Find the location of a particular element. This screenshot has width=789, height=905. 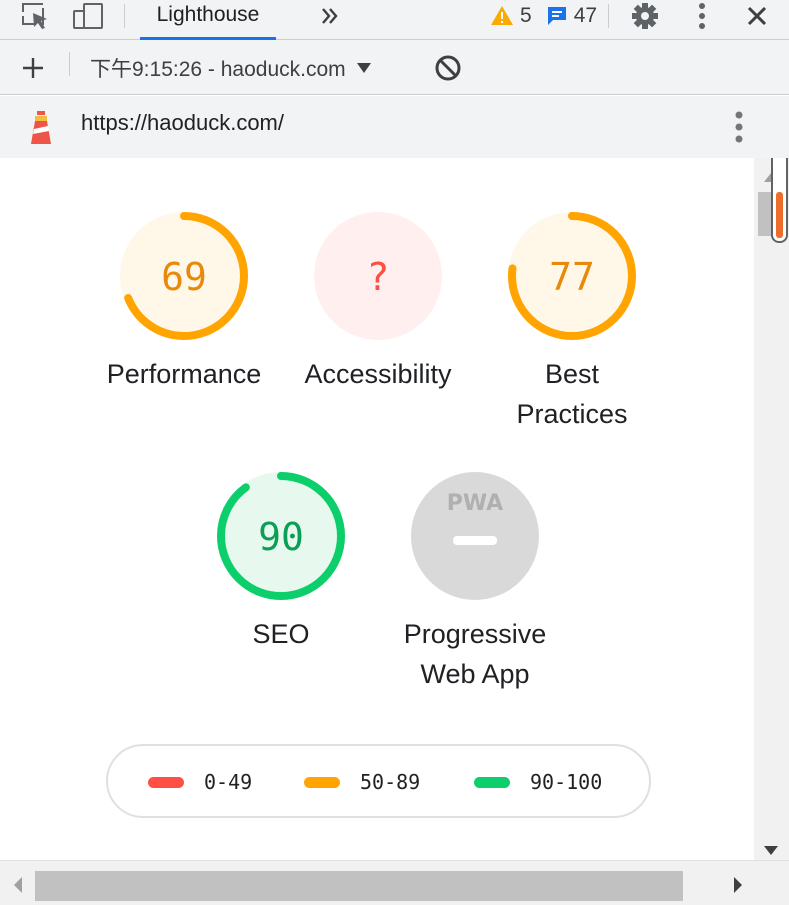

gauge-accessibility: ? Accessibility is located at coordinates (378, 300).